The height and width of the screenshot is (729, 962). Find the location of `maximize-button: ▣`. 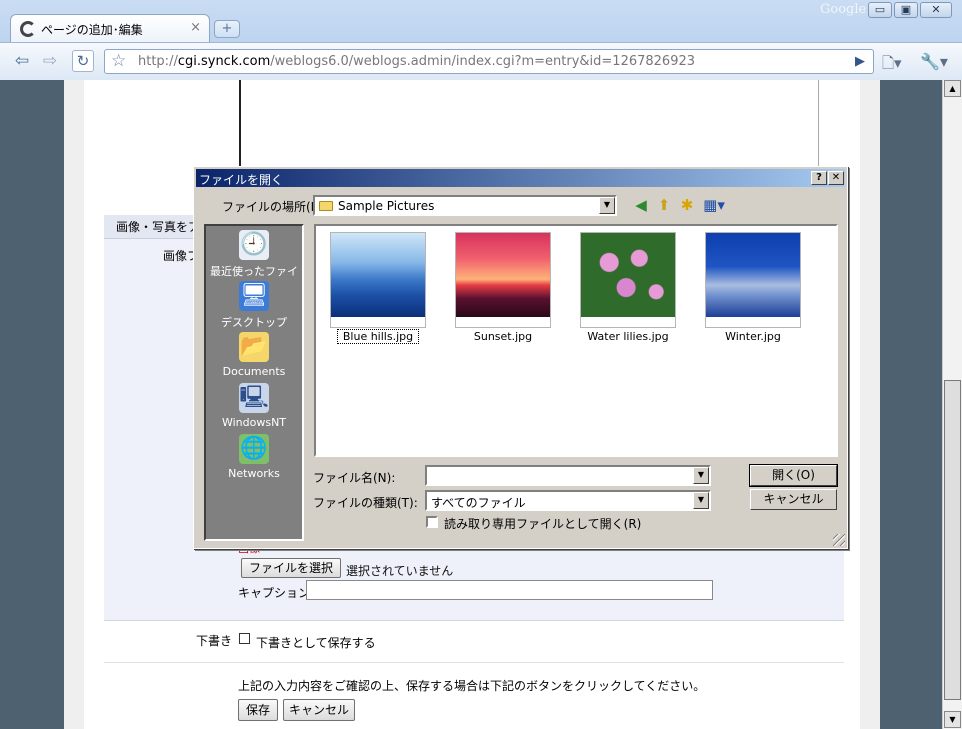

maximize-button: ▣ is located at coordinates (906, 10).